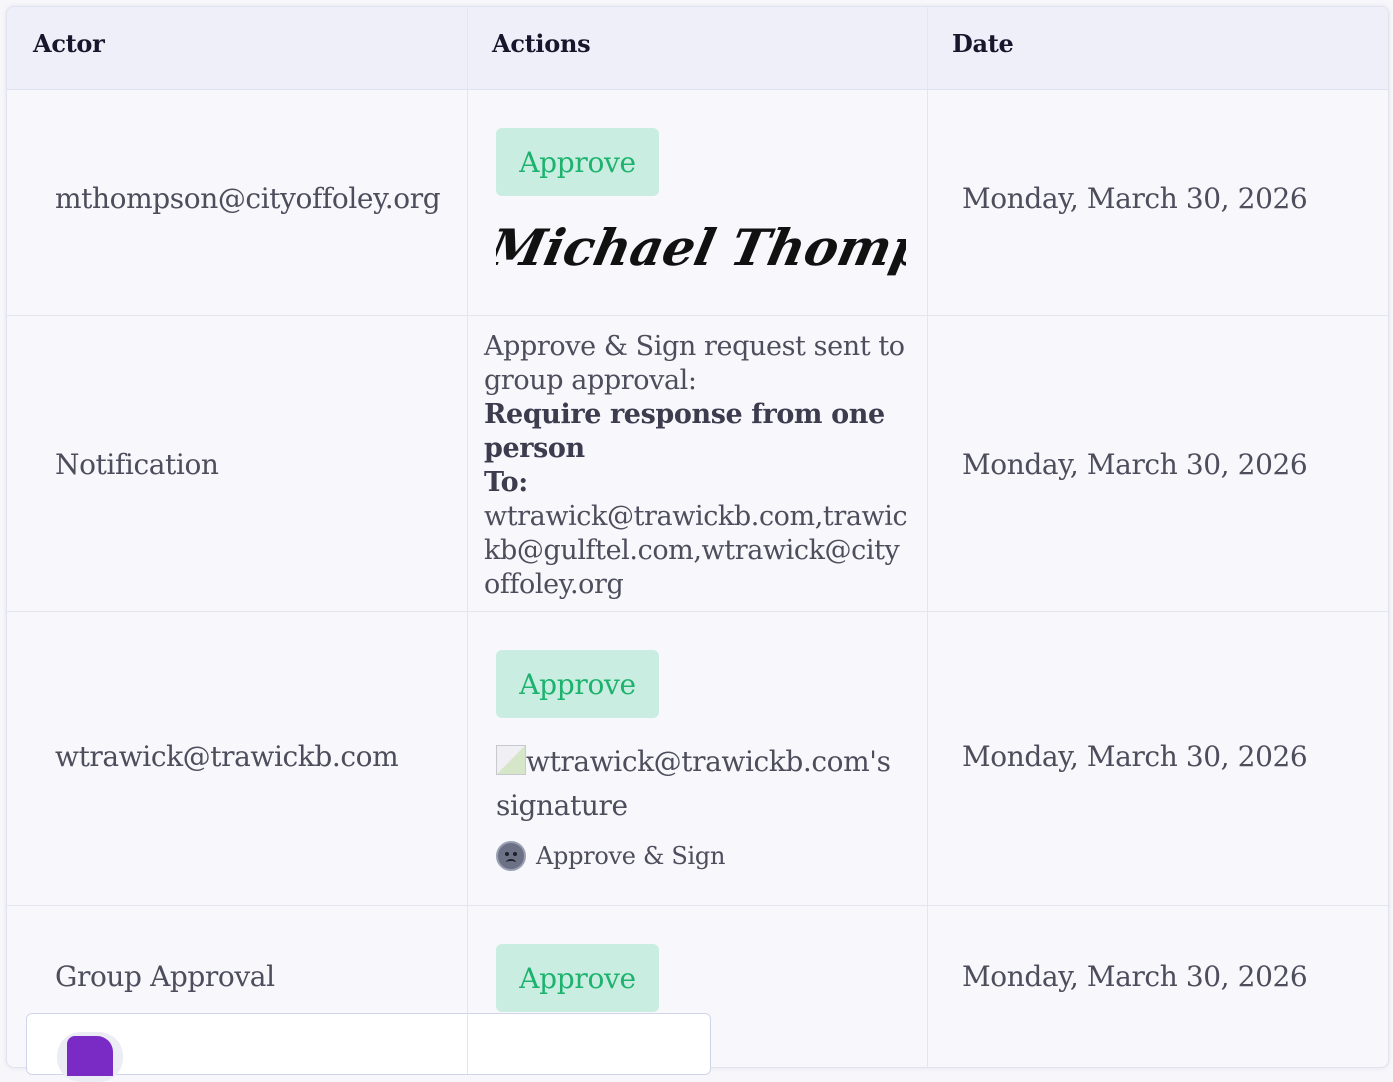 The image size is (1393, 1082). What do you see at coordinates (165, 976) in the screenshot?
I see `actor-name: Group Approval` at bounding box center [165, 976].